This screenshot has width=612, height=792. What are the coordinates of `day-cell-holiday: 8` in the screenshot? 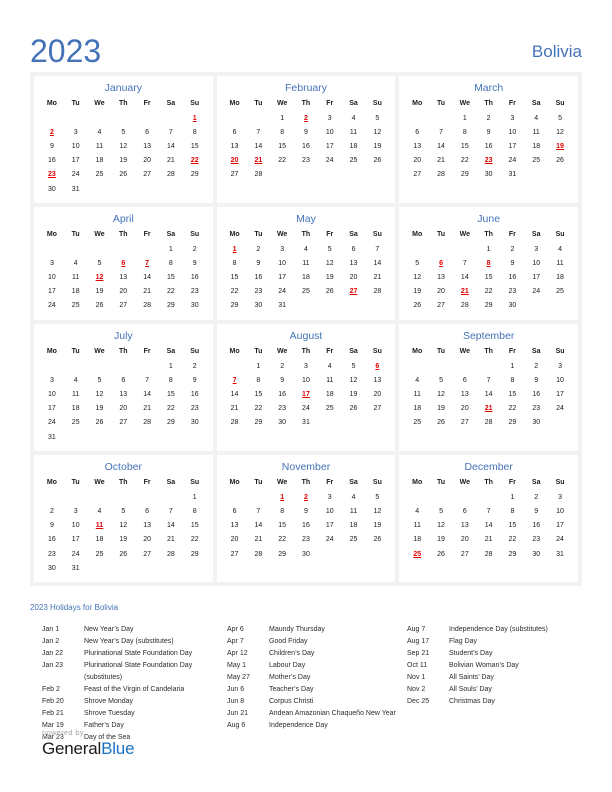 It's located at (488, 263).